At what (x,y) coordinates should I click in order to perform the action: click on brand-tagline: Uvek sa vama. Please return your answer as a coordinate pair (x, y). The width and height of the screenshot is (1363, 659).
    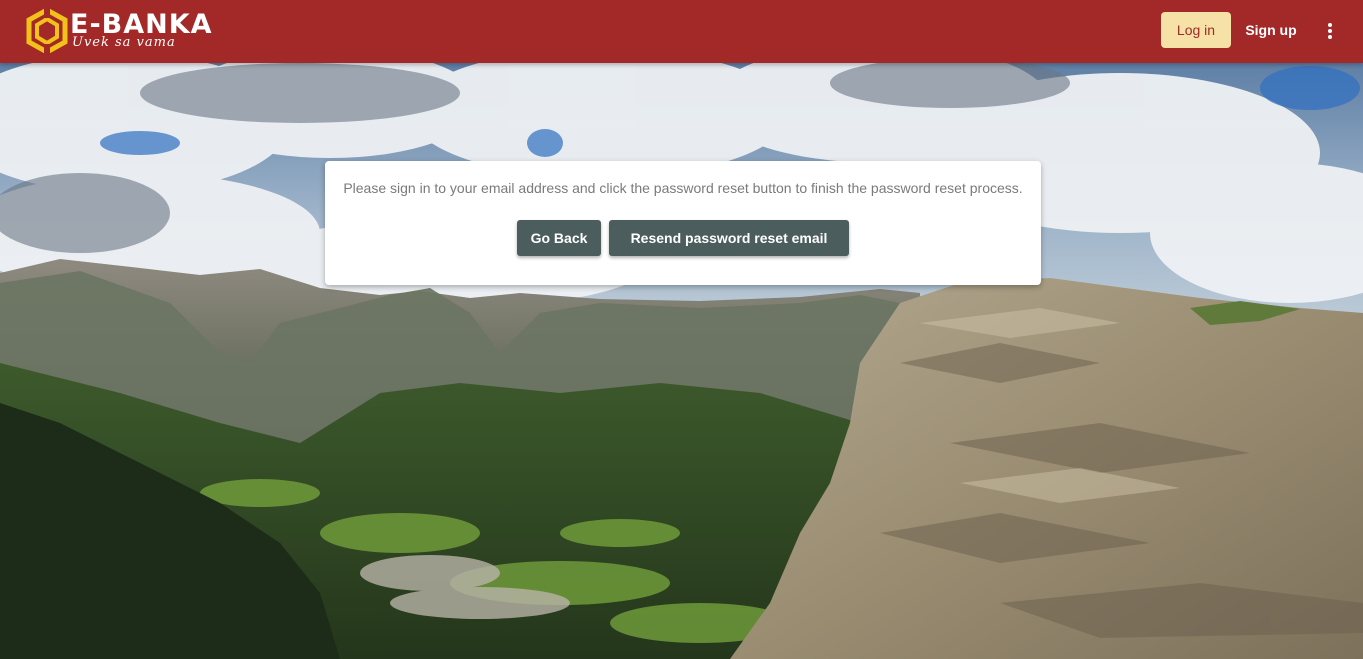
    Looking at the image, I should click on (124, 42).